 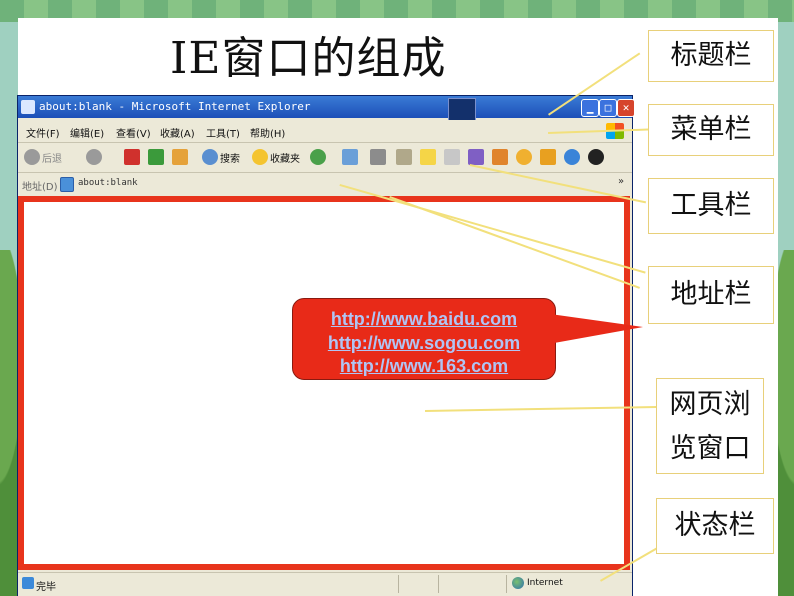 I want to click on url-link-baidu: http://www.baidu.com, so click(x=424, y=319).